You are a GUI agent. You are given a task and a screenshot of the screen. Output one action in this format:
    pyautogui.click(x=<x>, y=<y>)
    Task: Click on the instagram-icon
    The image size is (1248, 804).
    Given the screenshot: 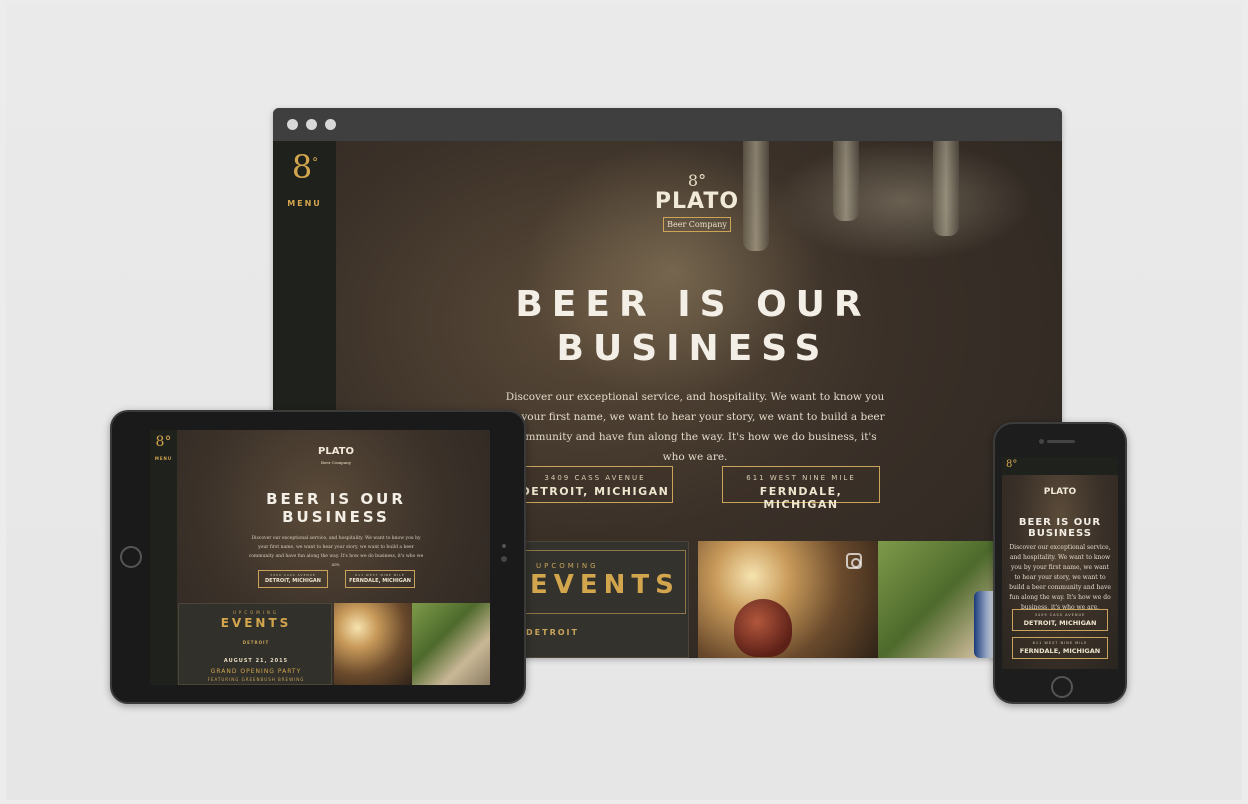 What is the action you would take?
    pyautogui.click(x=854, y=561)
    